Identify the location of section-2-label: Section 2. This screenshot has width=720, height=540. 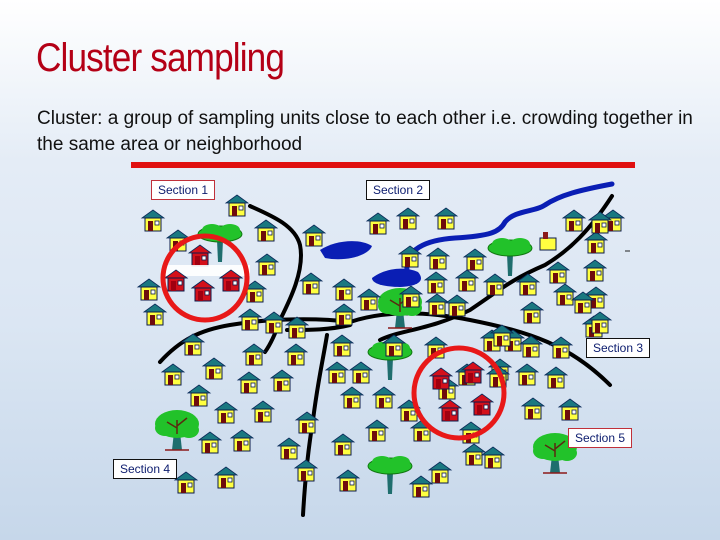
(398, 190).